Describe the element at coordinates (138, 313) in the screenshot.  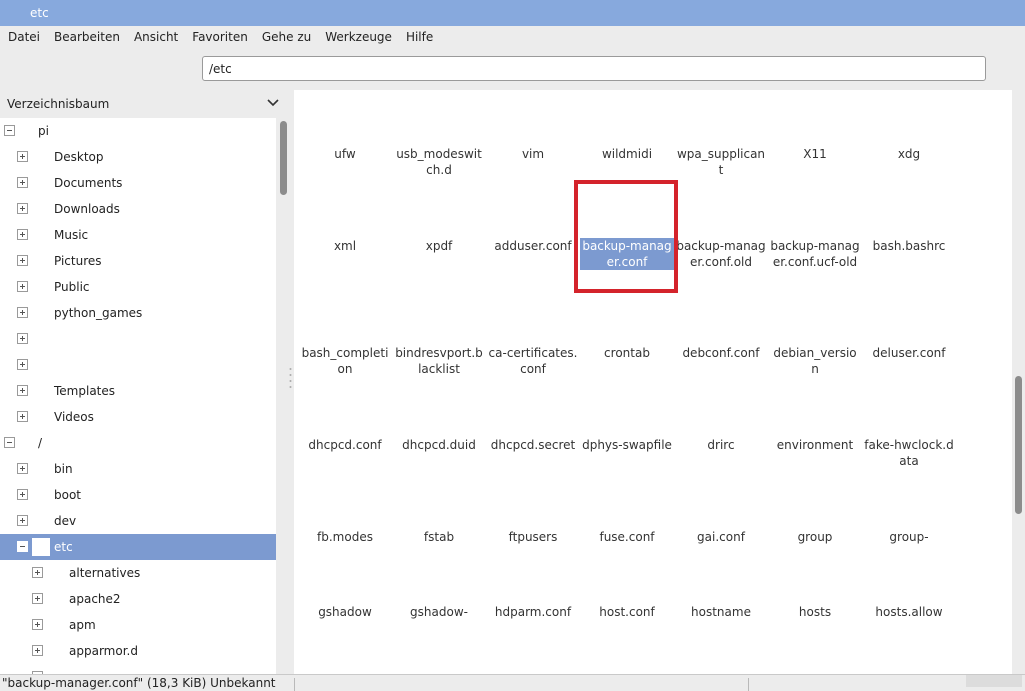
I see `tree-item-python-games: python_games` at that location.